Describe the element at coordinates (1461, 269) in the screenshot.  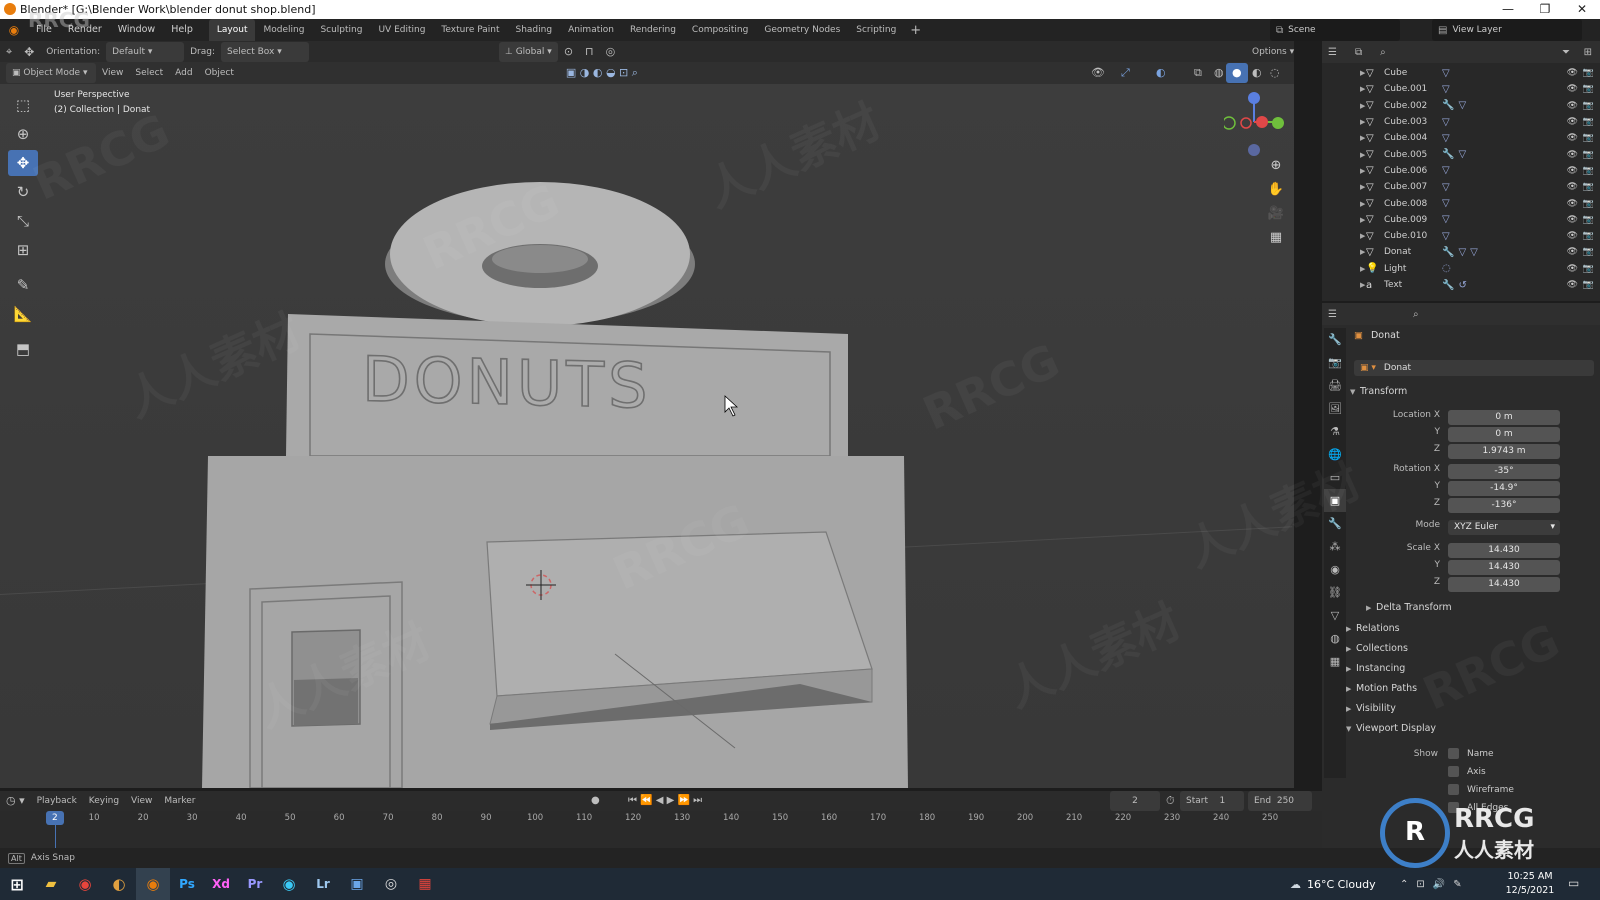
I see `outliner-item-light: ▶ 💡 Light ◌ 👁 📷` at that location.